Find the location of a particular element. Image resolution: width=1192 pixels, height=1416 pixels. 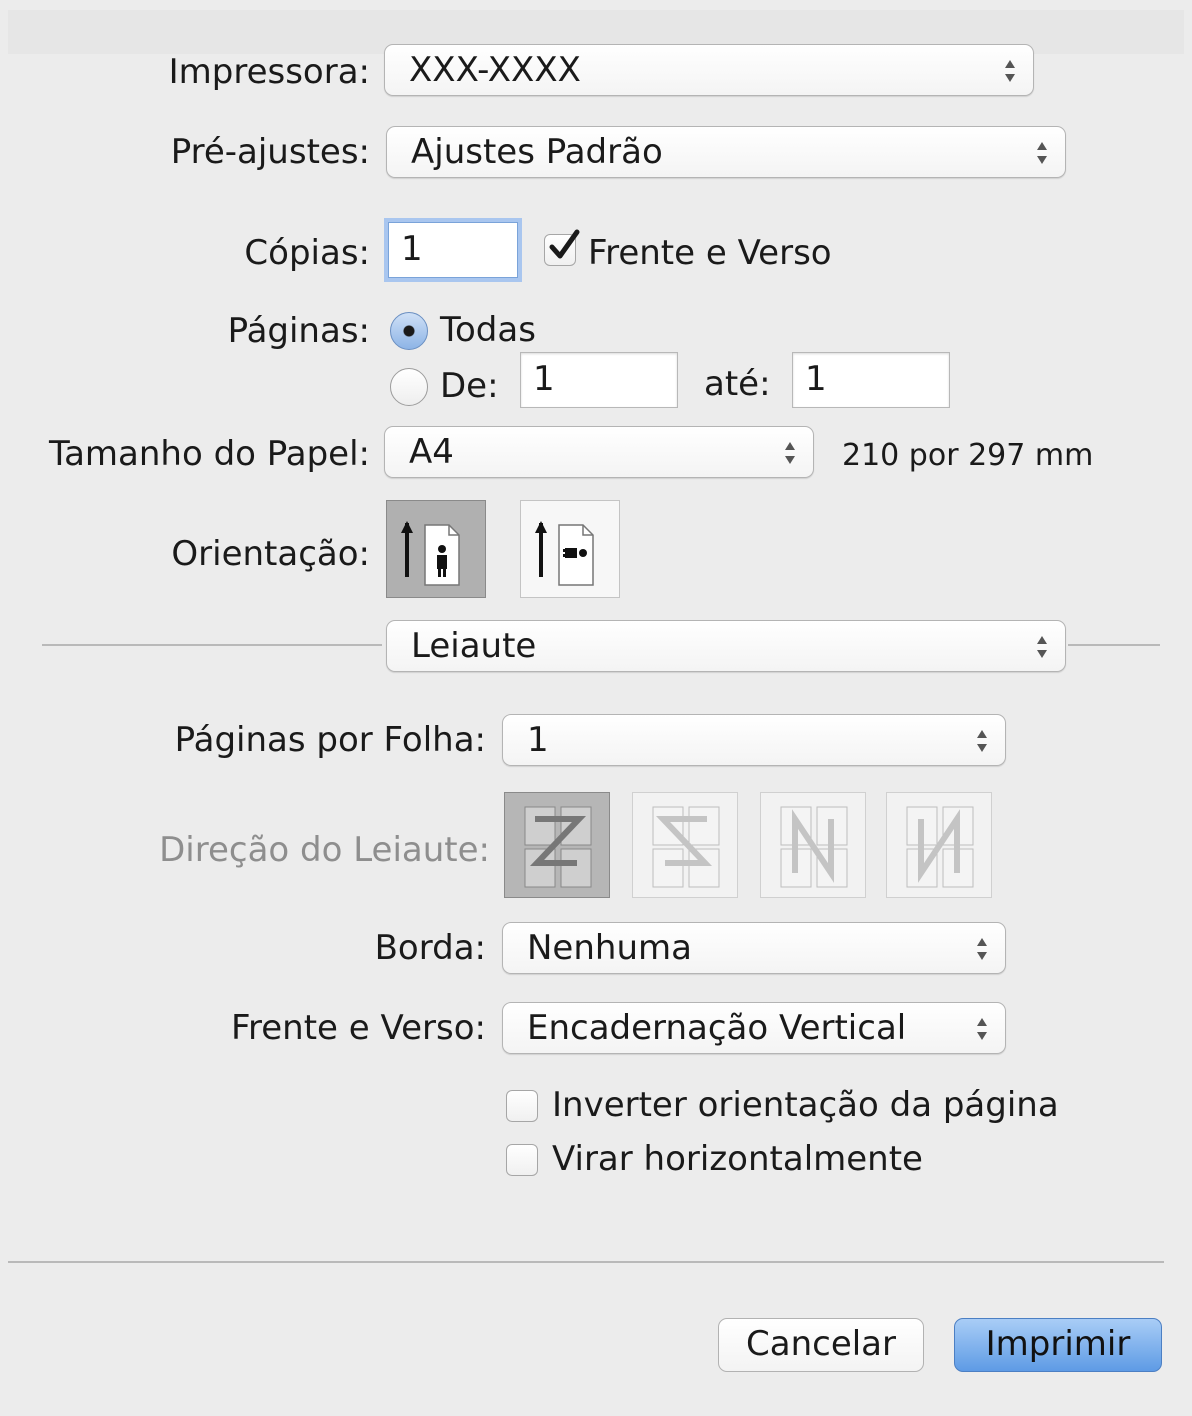

direction-n-button is located at coordinates (813, 845).